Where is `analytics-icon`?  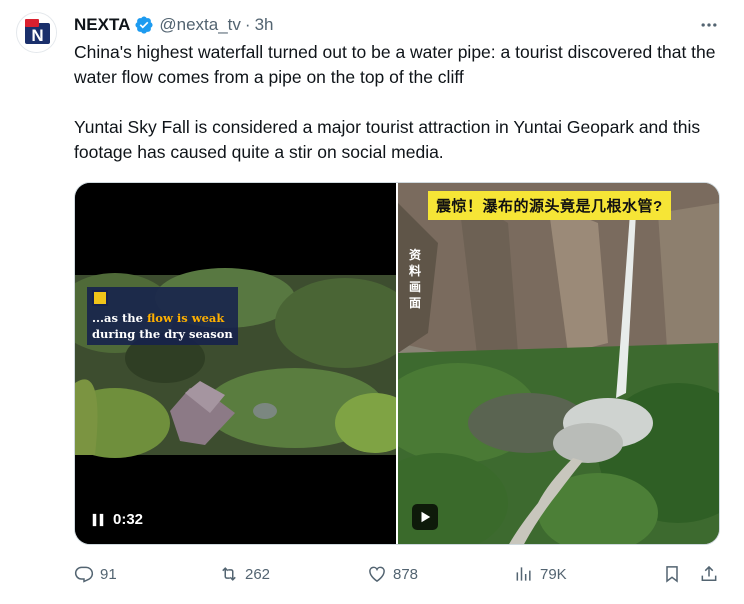
analytics-icon is located at coordinates (523, 574).